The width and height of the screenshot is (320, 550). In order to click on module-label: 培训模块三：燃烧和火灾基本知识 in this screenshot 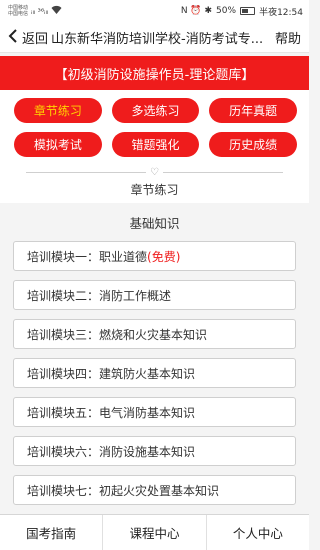, I will do `click(117, 334)`.